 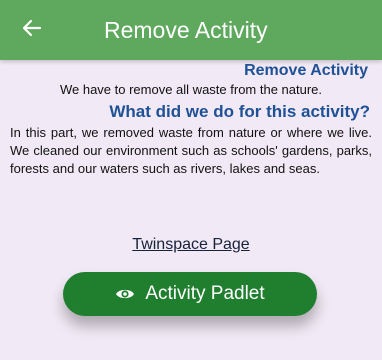 I want to click on twinspace-page-link: Twinspace Page, so click(x=191, y=245).